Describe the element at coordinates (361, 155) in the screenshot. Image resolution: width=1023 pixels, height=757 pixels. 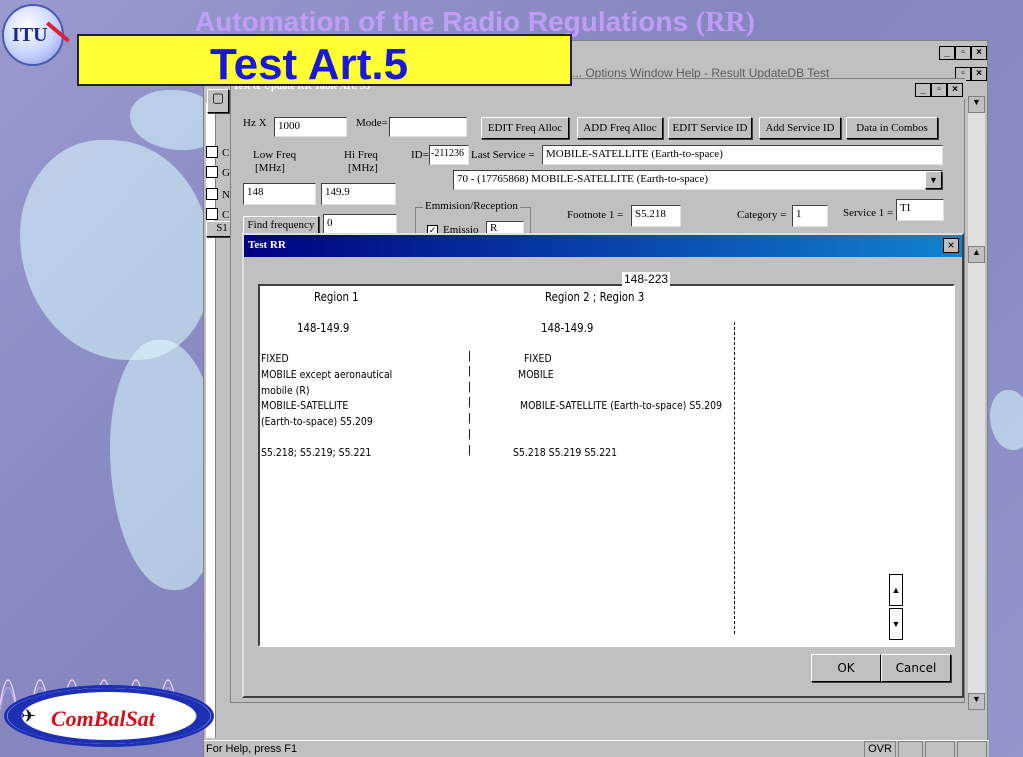
I see `hi-freq-label: Hi Freq` at that location.